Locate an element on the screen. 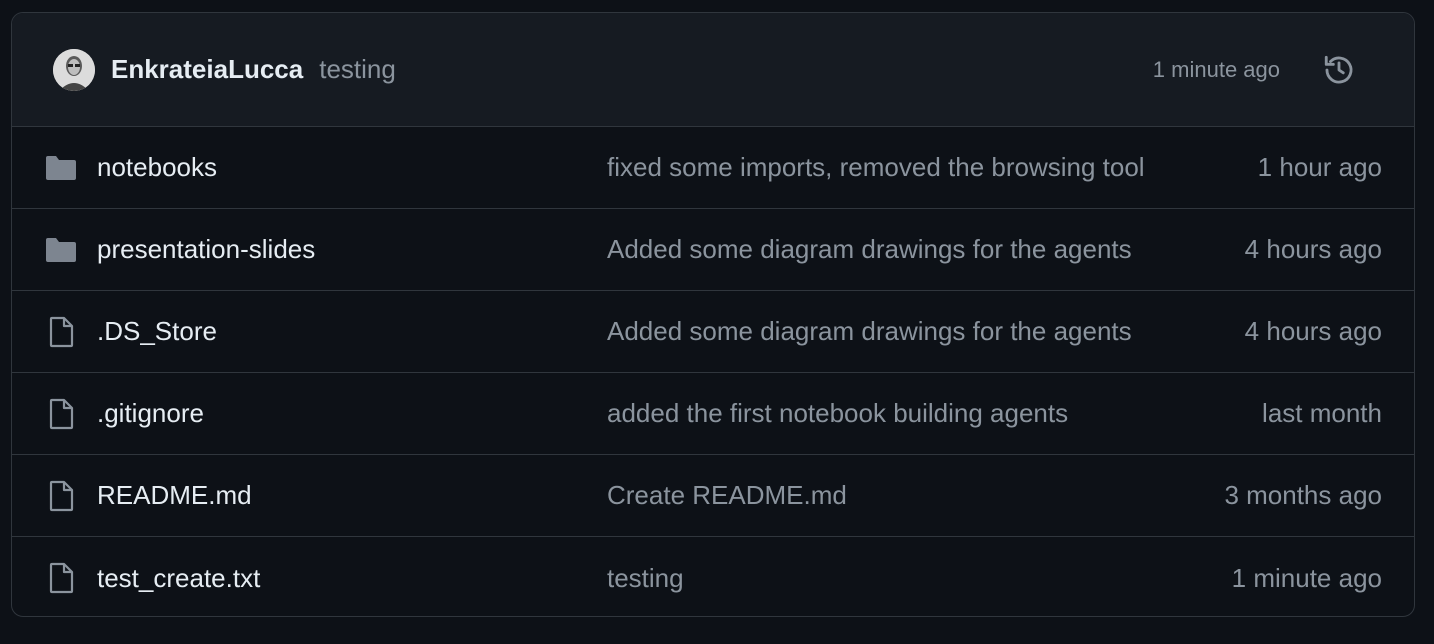  file-commit-time: 3 months ago is located at coordinates (1303, 495).